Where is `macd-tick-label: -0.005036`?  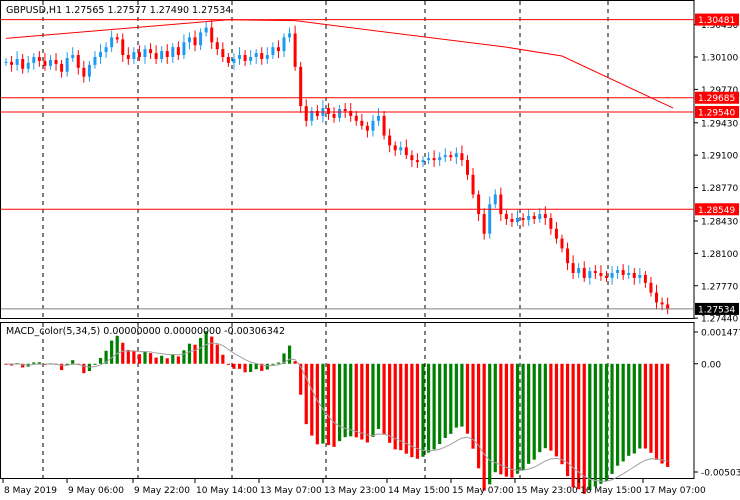
macd-tick-label: -0.005036 is located at coordinates (720, 474).